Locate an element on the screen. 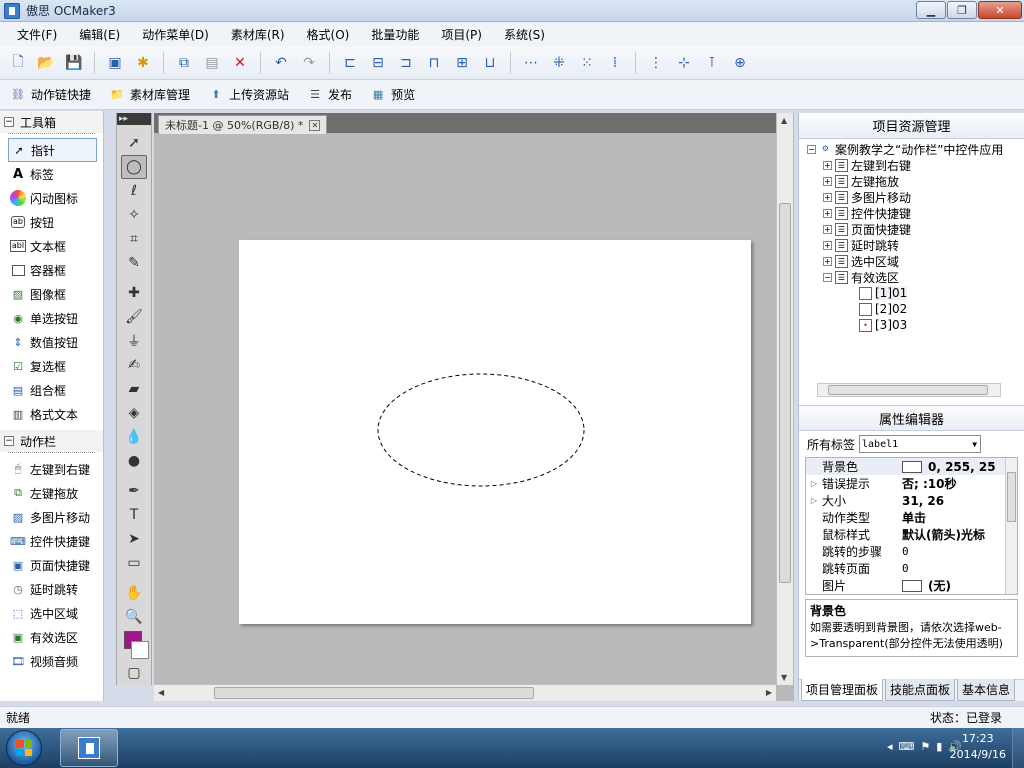 This screenshot has height=768, width=1024. action-drag: ⧉ 左键拖放 is located at coordinates (51, 493).